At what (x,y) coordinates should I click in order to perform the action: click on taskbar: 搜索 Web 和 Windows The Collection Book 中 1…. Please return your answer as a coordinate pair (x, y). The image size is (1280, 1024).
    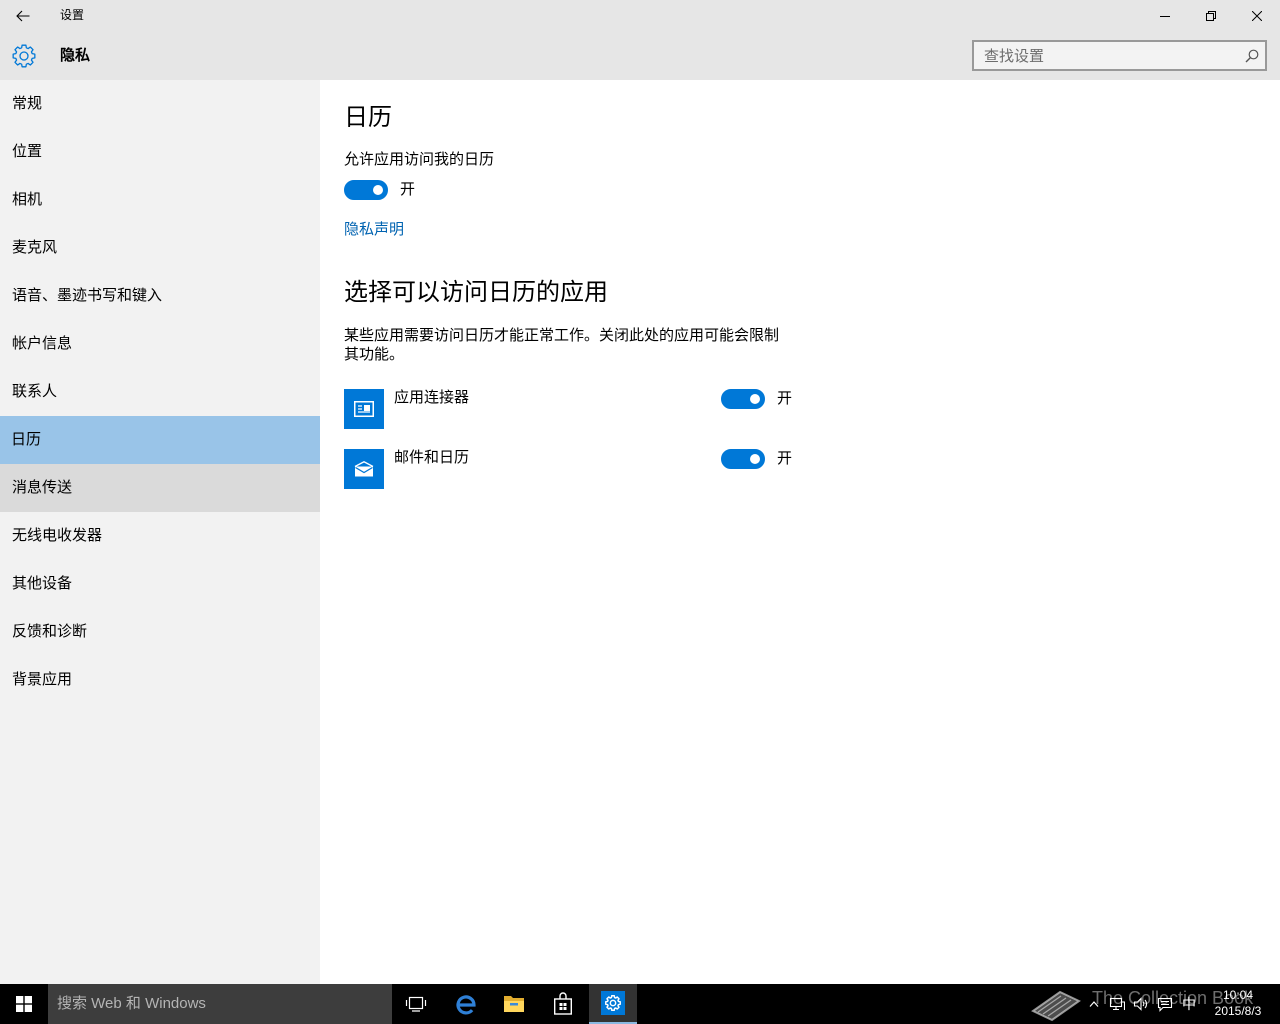
    Looking at the image, I should click on (640, 1004).